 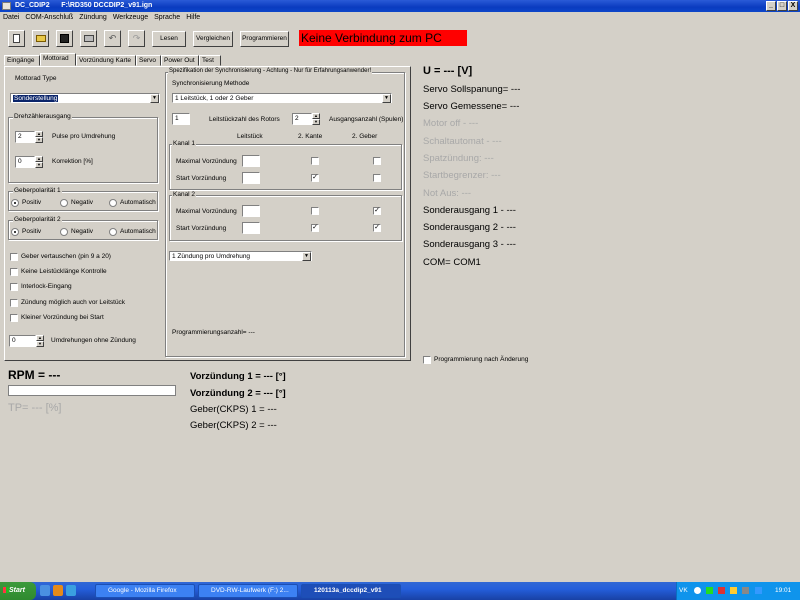 I want to click on pol2-negativ-radio, so click(x=64, y=232).